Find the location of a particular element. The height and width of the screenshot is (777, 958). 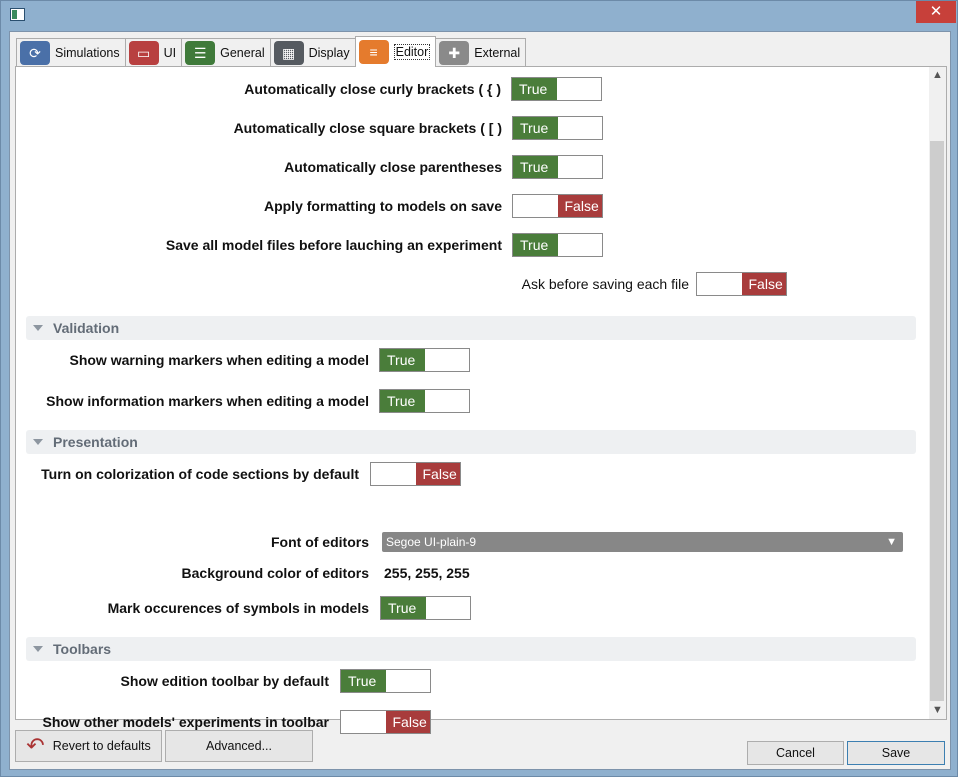

setting-label: Apply formatting to models on save is located at coordinates (382, 206).